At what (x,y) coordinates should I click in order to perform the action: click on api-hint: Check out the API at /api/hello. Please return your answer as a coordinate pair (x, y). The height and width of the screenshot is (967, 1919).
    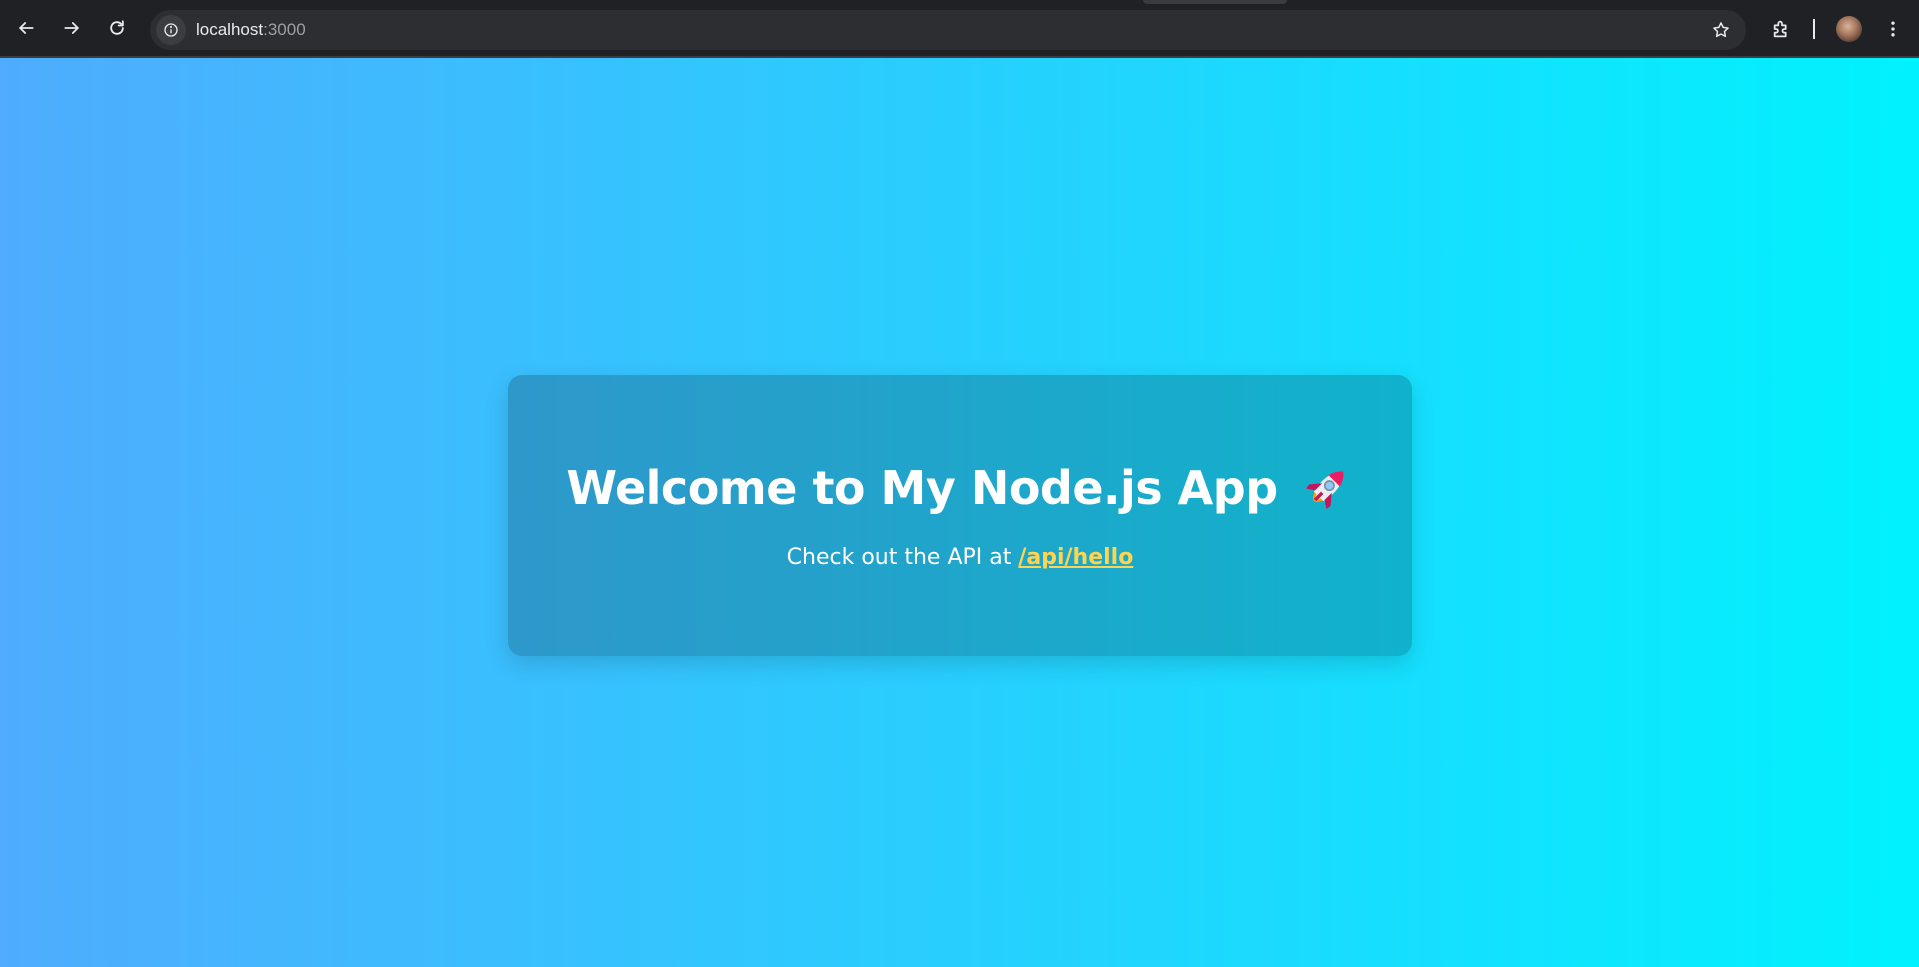
    Looking at the image, I should click on (960, 557).